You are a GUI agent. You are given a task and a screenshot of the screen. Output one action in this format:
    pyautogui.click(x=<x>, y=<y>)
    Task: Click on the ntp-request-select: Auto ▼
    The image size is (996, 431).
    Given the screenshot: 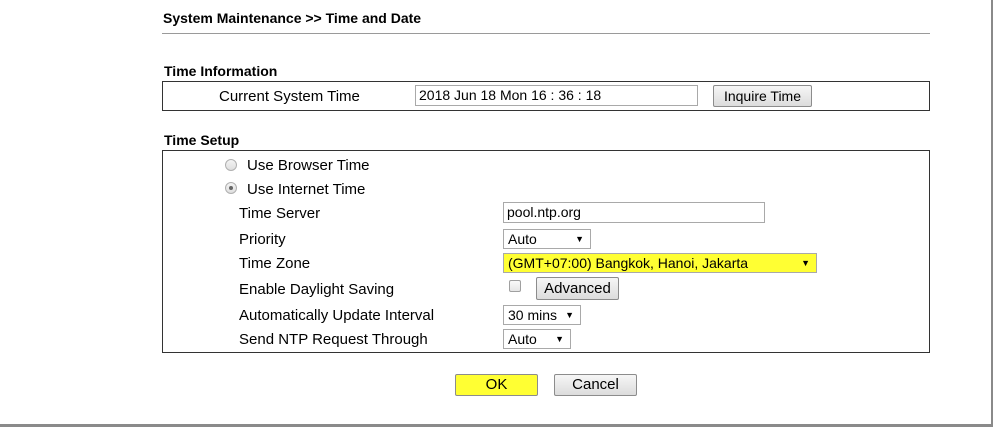 What is the action you would take?
    pyautogui.click(x=537, y=339)
    